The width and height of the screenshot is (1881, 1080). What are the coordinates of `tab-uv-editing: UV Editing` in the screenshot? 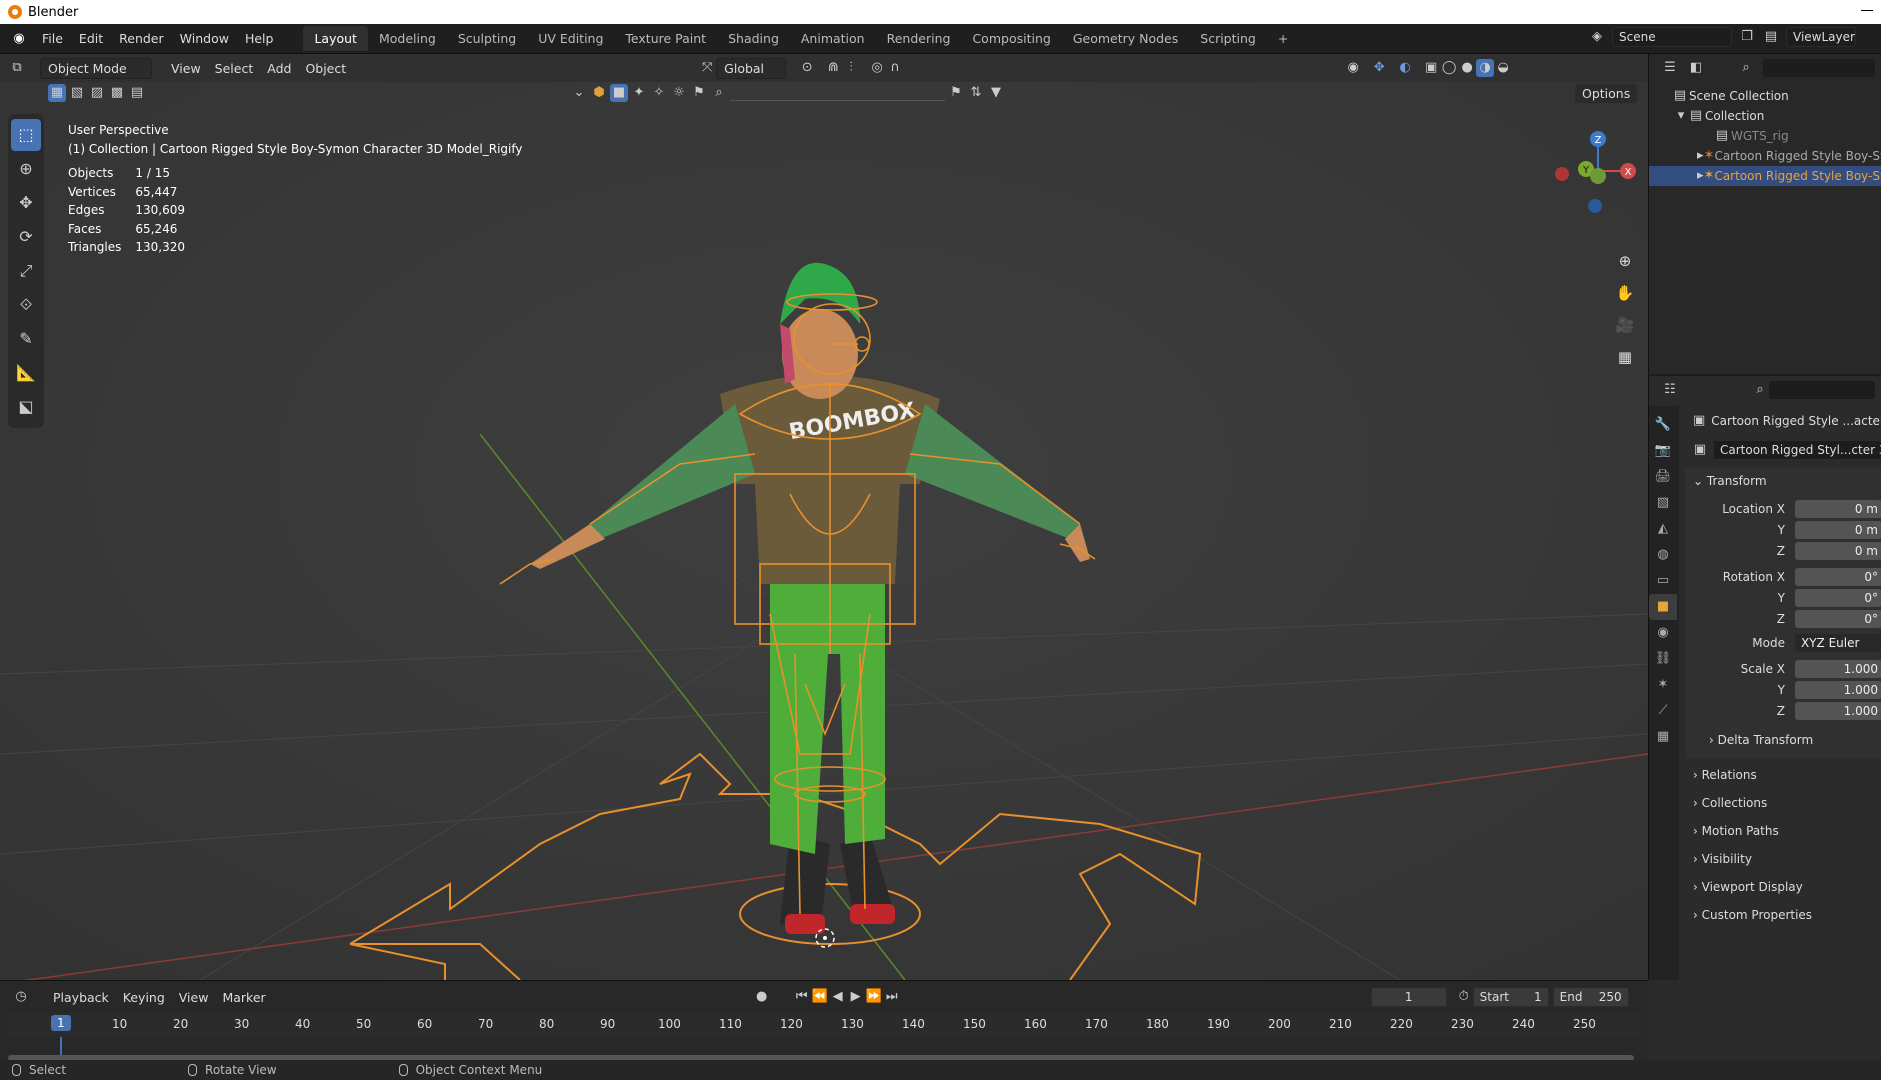 It's located at (570, 38).